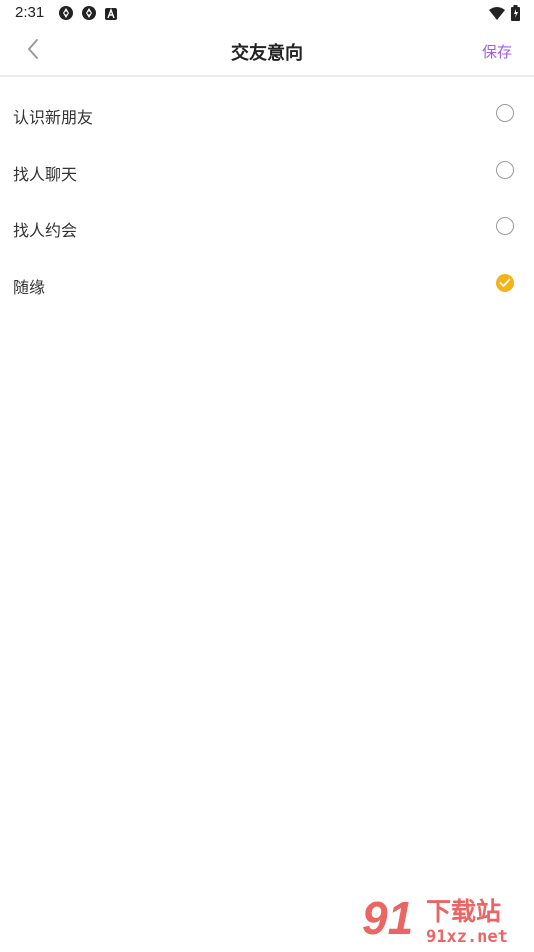  Describe the element at coordinates (497, 15) in the screenshot. I see `wifi-icon` at that location.